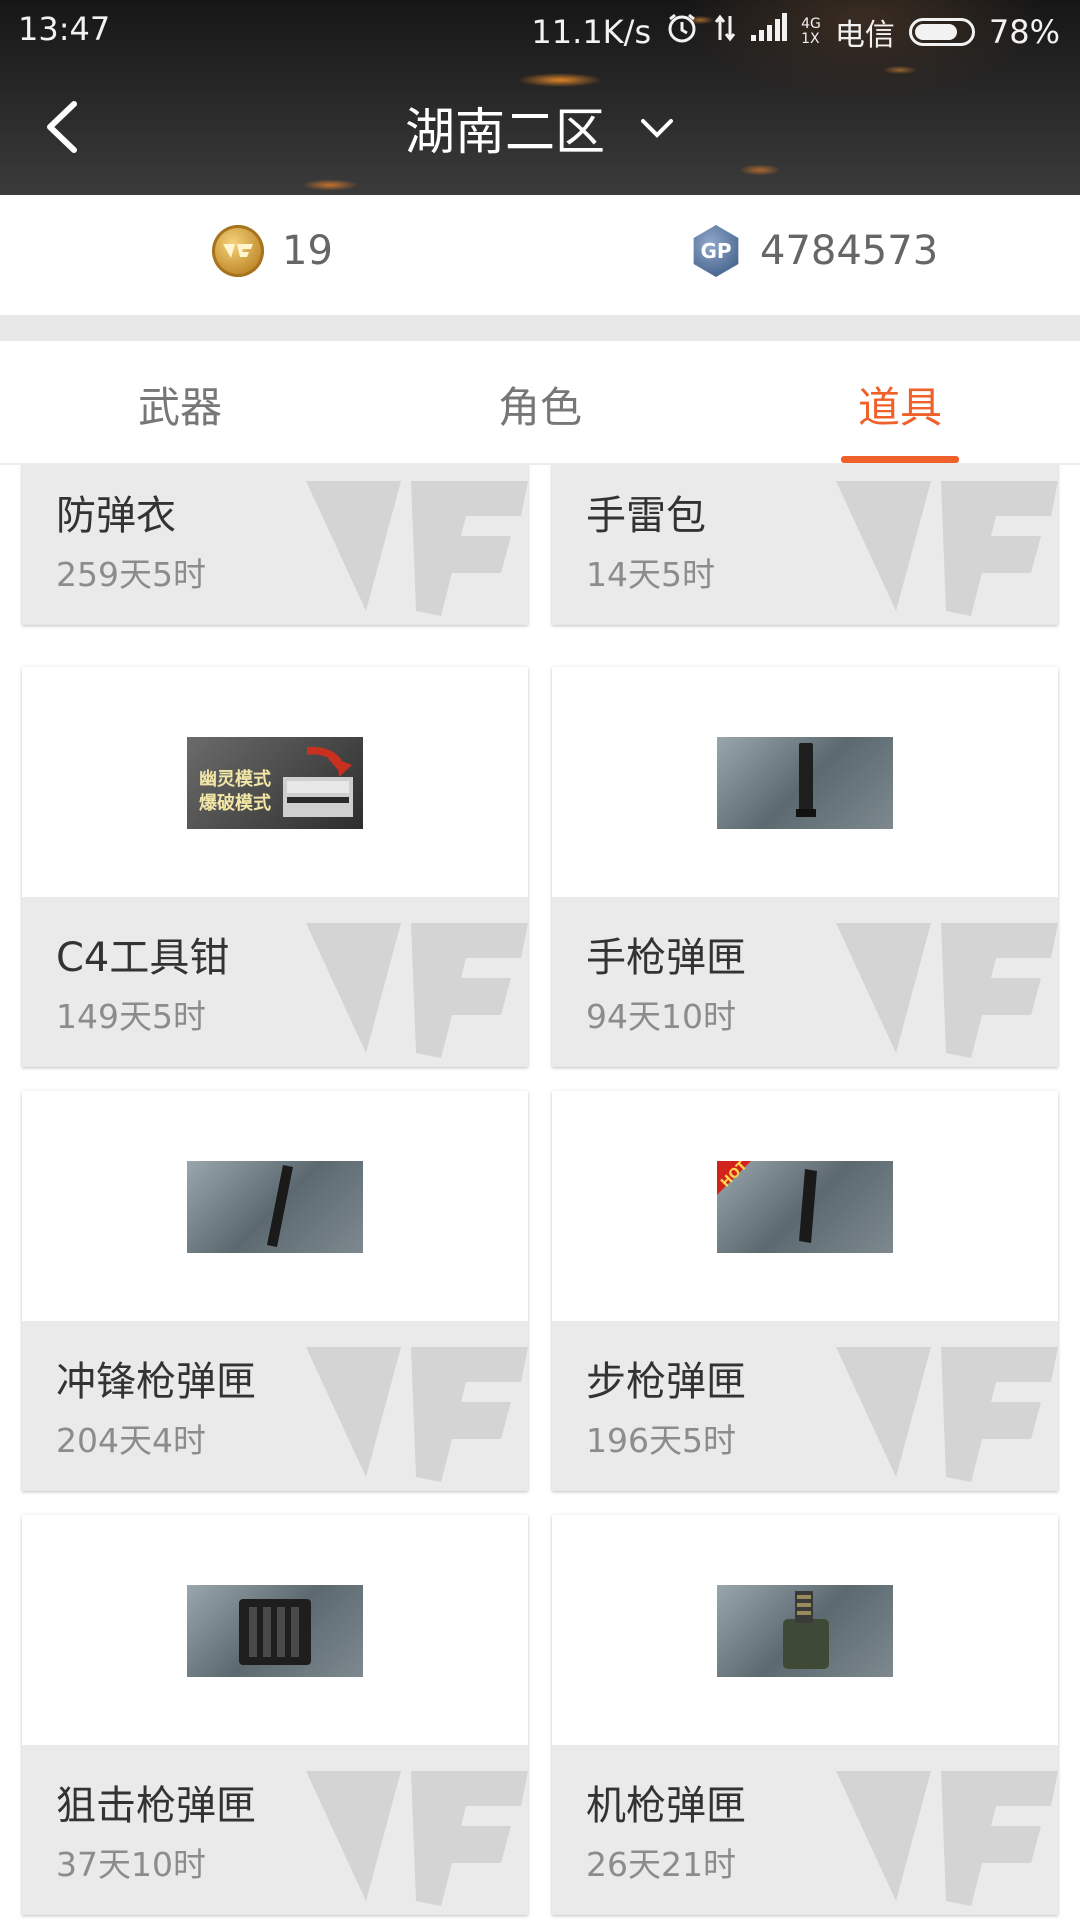  What do you see at coordinates (849, 251) in the screenshot?
I see `gp-value: 4784573` at bounding box center [849, 251].